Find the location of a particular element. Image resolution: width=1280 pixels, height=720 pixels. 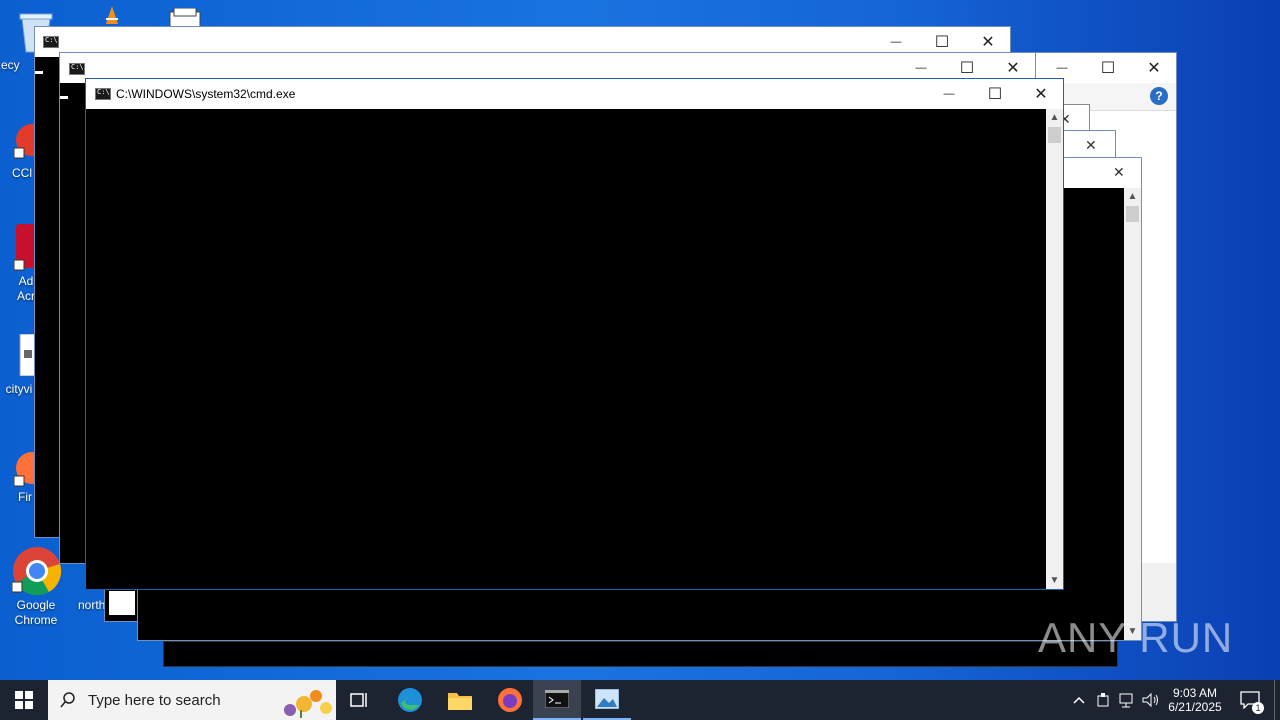

file-explorer-button is located at coordinates (460, 700).